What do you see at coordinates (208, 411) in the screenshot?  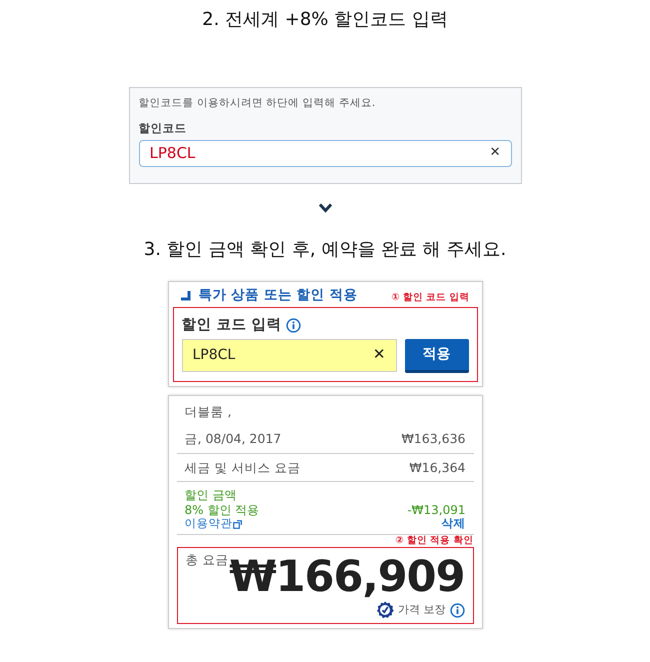 I see `room-name: 더블룸 ,` at bounding box center [208, 411].